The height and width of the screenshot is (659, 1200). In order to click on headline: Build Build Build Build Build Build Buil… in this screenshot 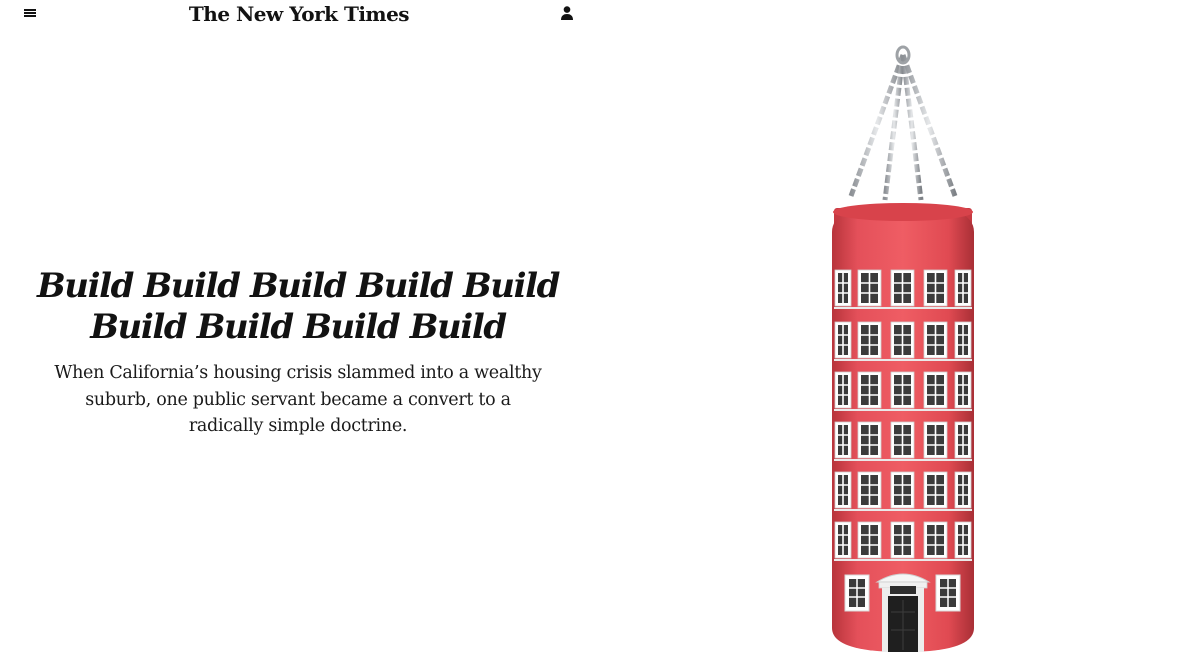, I will do `click(298, 307)`.